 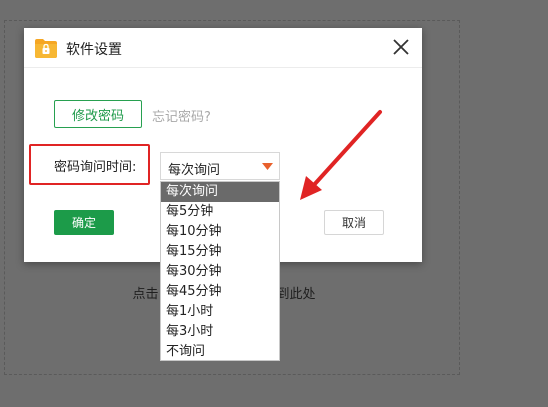 What do you see at coordinates (354, 222) in the screenshot?
I see `cancel-button: 取消` at bounding box center [354, 222].